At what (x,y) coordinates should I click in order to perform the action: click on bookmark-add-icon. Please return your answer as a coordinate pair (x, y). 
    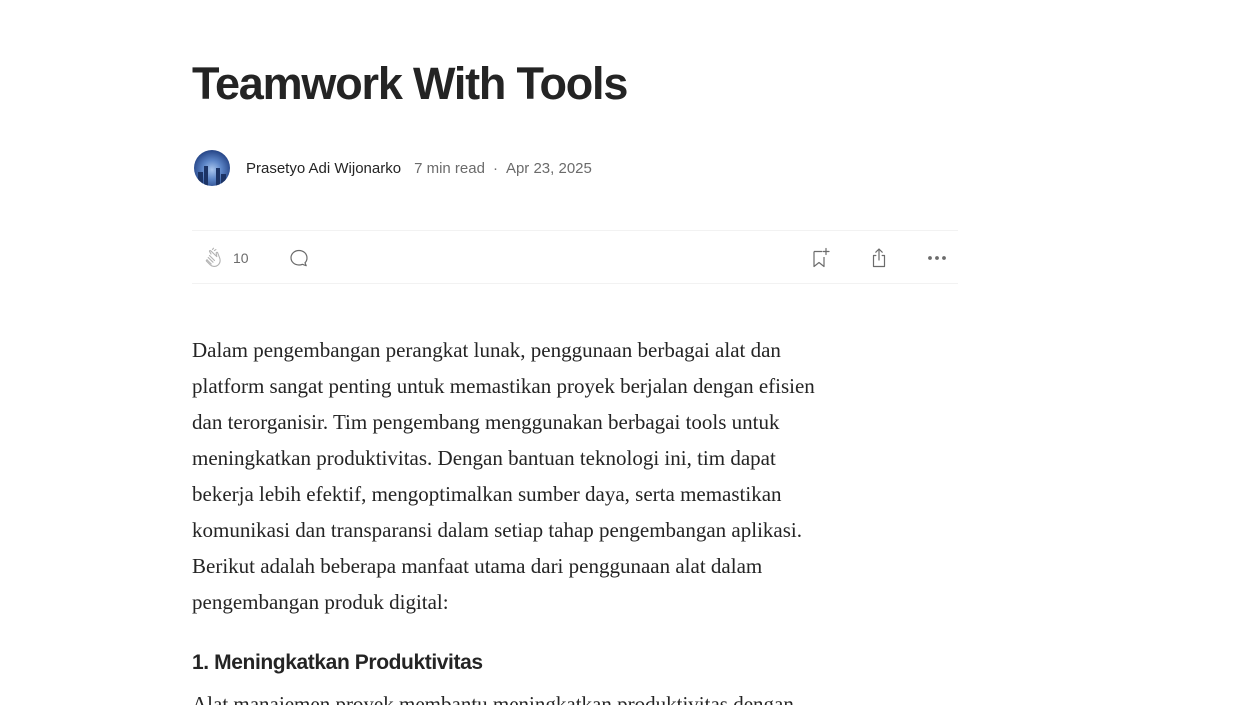
    Looking at the image, I should click on (820, 258).